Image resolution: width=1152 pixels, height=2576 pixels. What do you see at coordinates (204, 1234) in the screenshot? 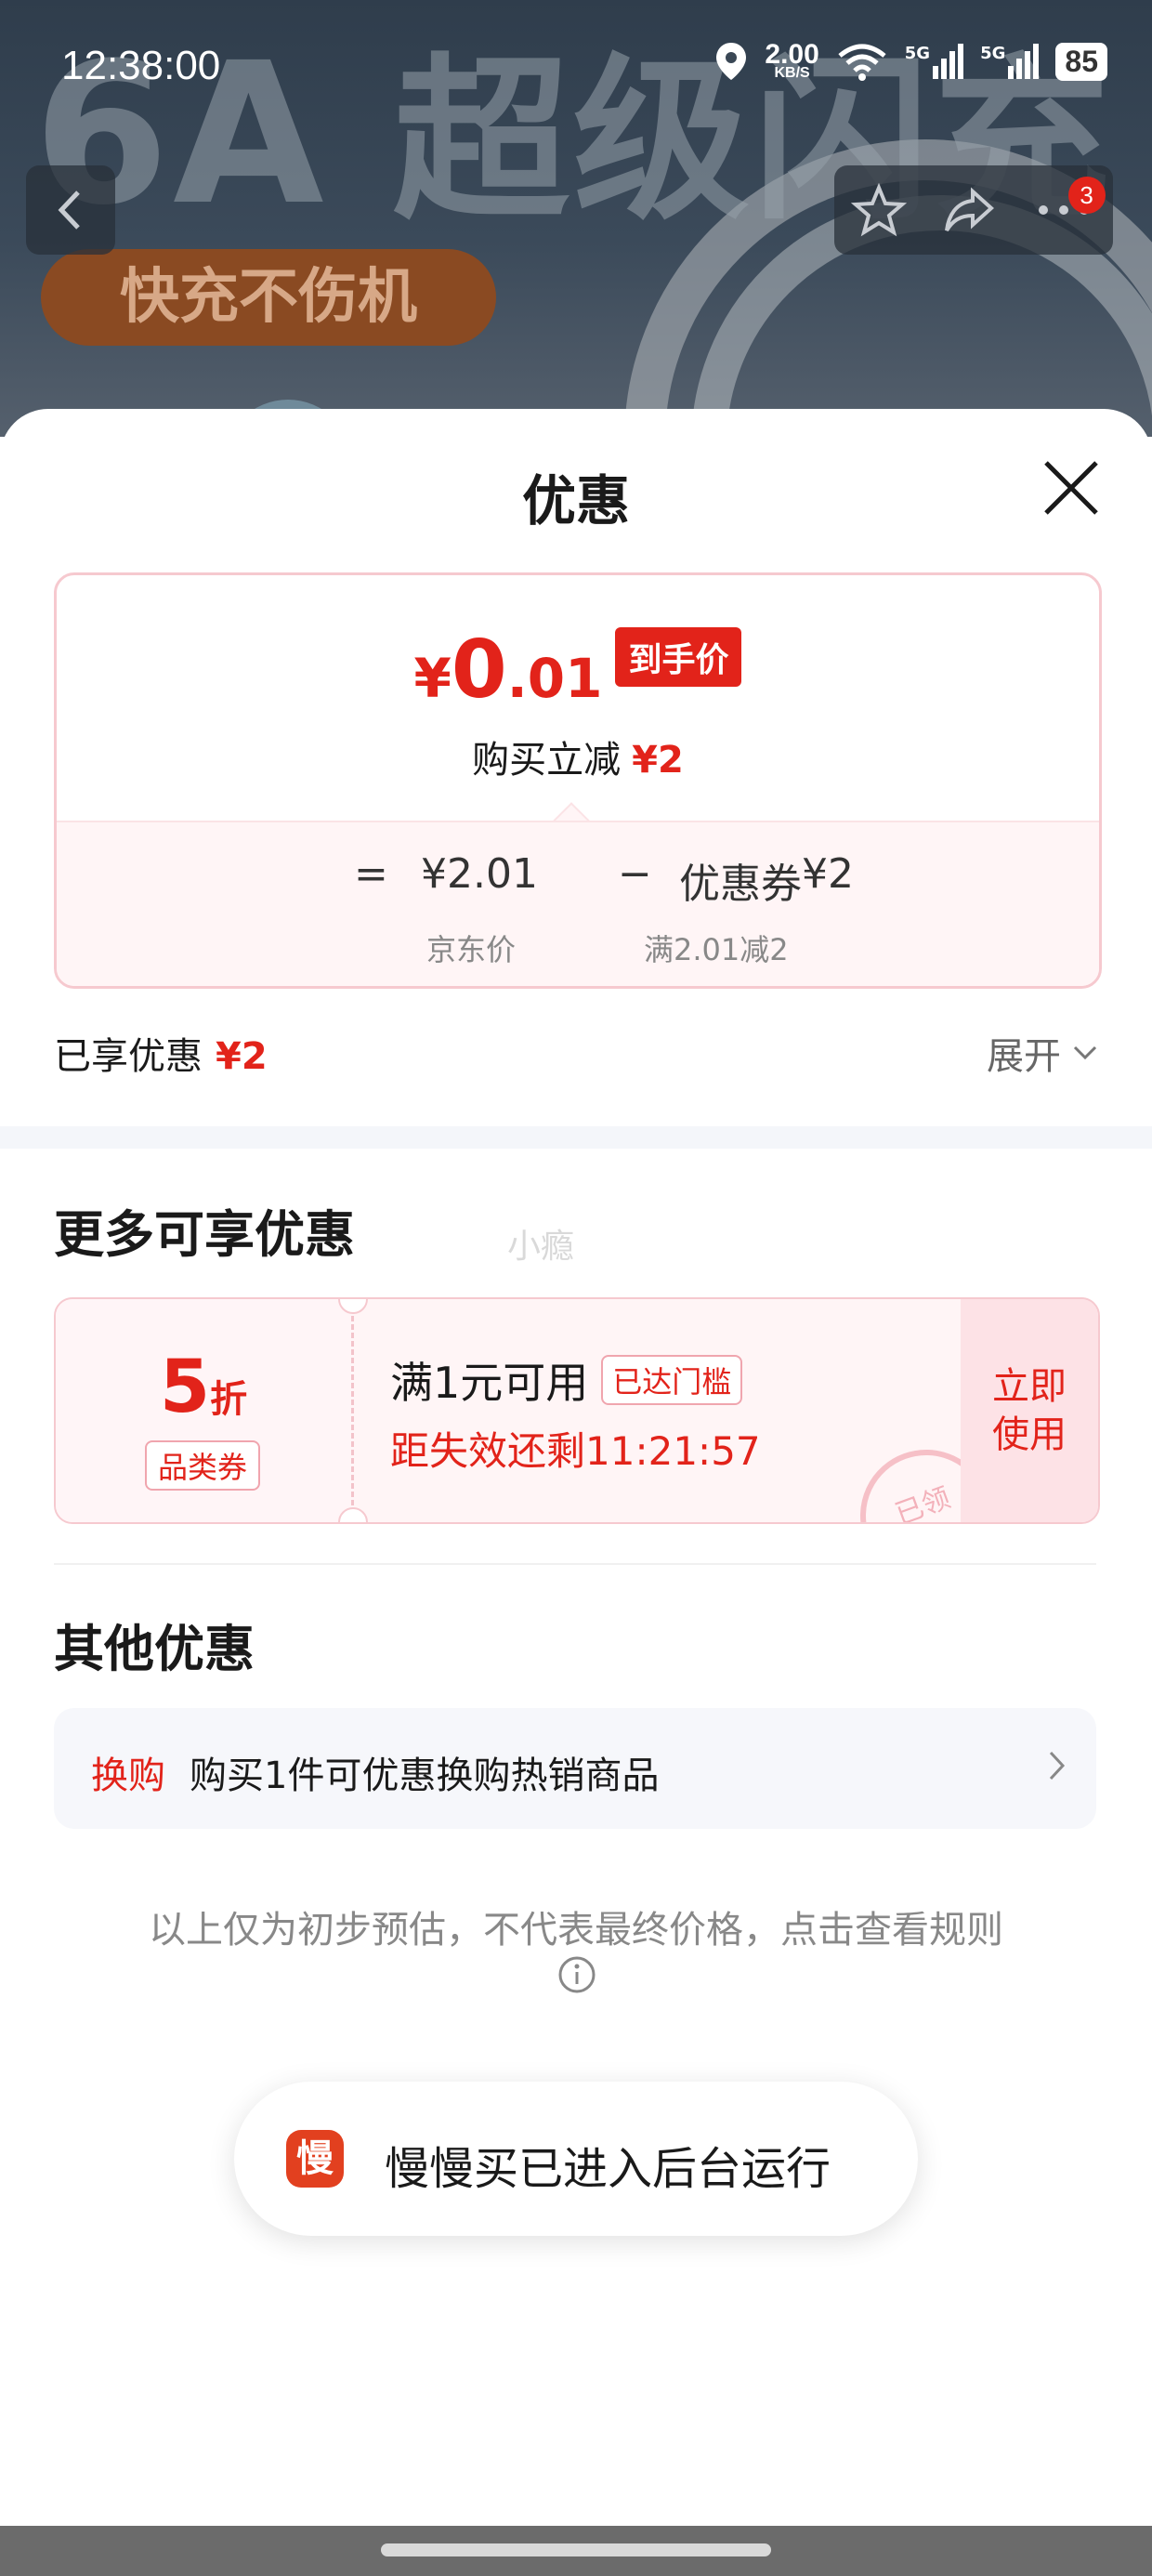
I see `more-discounts-title: 更多可享优惠` at bounding box center [204, 1234].